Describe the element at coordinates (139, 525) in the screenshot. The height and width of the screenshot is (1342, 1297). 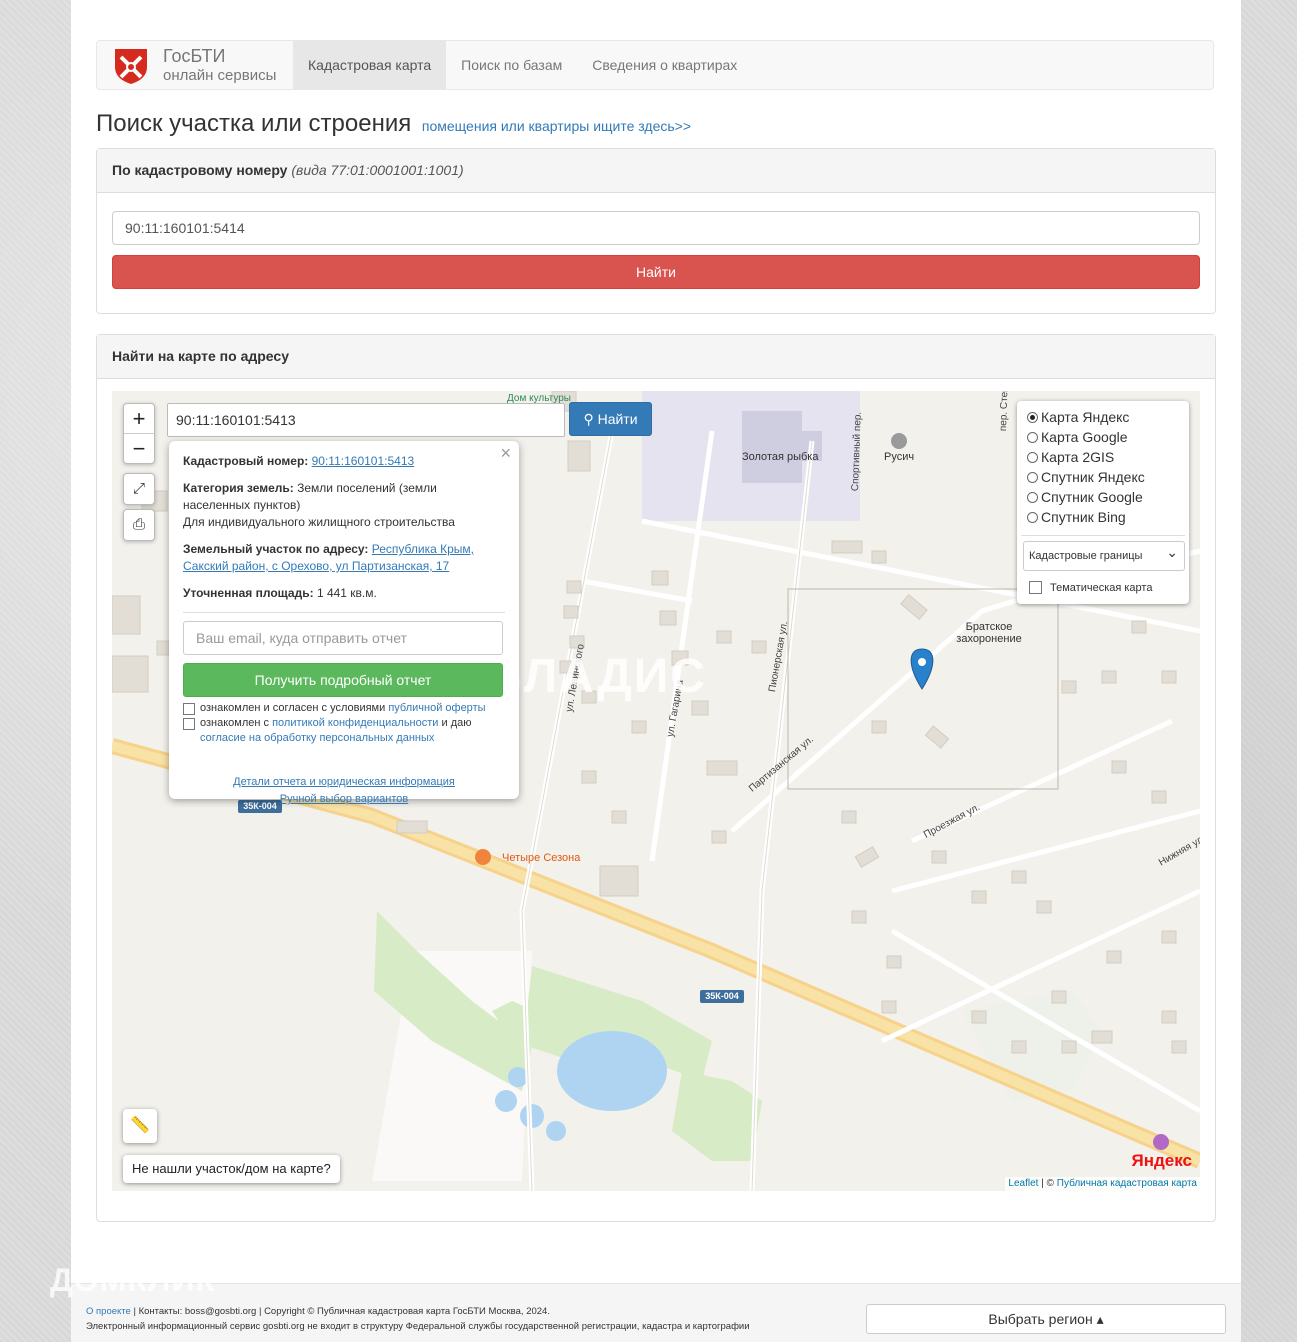
I see `print-icon: ⎙` at that location.